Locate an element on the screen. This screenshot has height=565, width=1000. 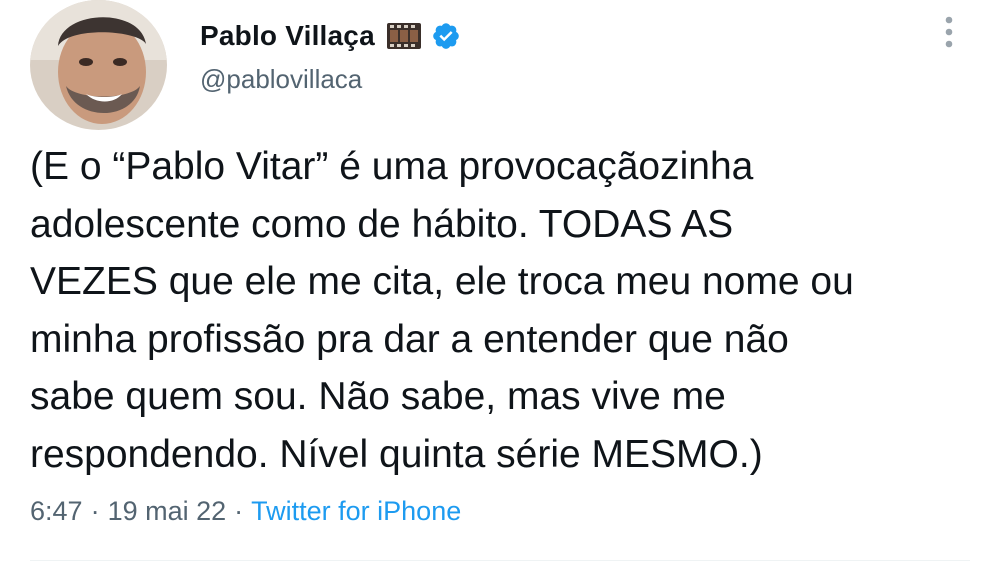
avatar-photo is located at coordinates (98, 65).